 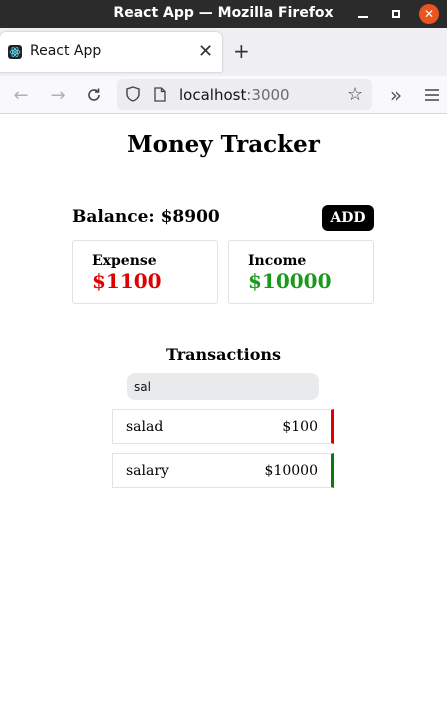 I want to click on transaction-list: salad $100 salary $10000, so click(x=223, y=453).